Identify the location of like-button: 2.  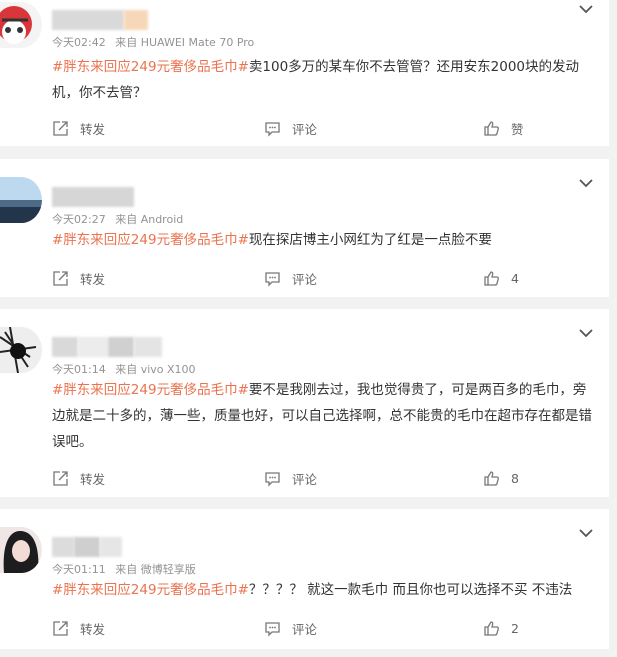
(501, 628).